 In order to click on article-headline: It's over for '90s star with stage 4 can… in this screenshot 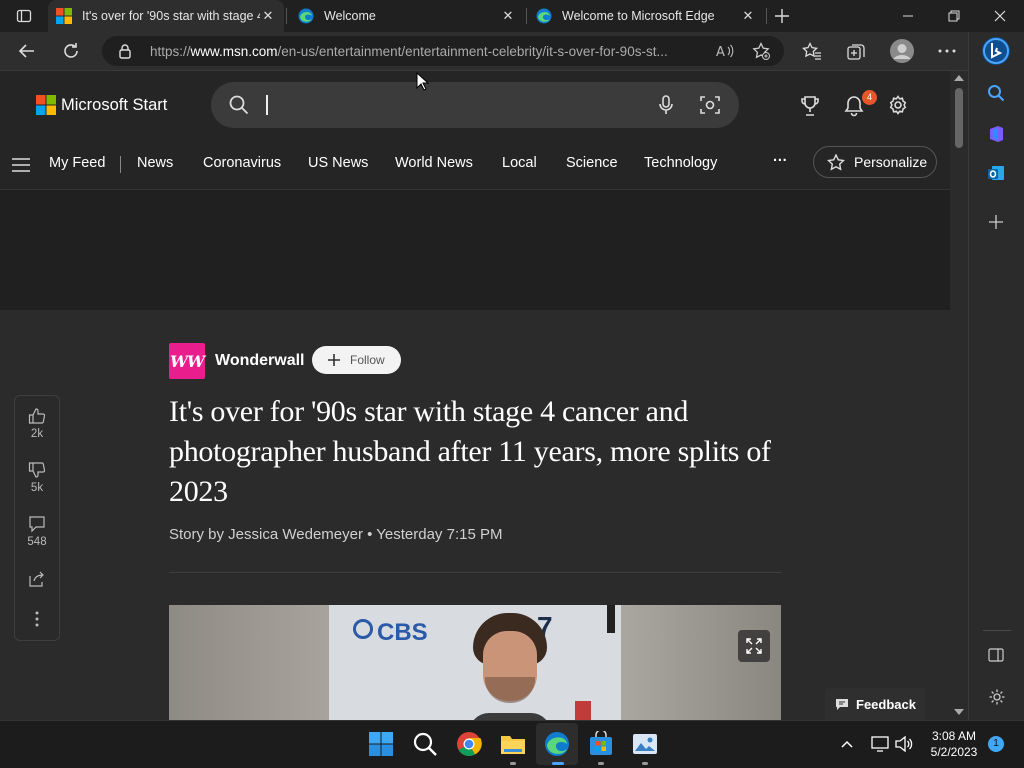, I will do `click(470, 451)`.